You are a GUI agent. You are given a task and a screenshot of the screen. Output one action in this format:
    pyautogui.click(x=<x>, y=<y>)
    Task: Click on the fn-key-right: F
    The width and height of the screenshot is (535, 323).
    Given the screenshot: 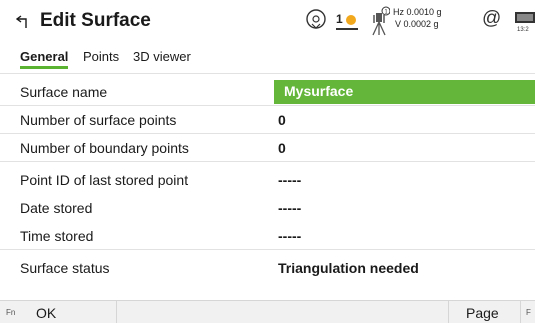 What is the action you would take?
    pyautogui.click(x=528, y=312)
    